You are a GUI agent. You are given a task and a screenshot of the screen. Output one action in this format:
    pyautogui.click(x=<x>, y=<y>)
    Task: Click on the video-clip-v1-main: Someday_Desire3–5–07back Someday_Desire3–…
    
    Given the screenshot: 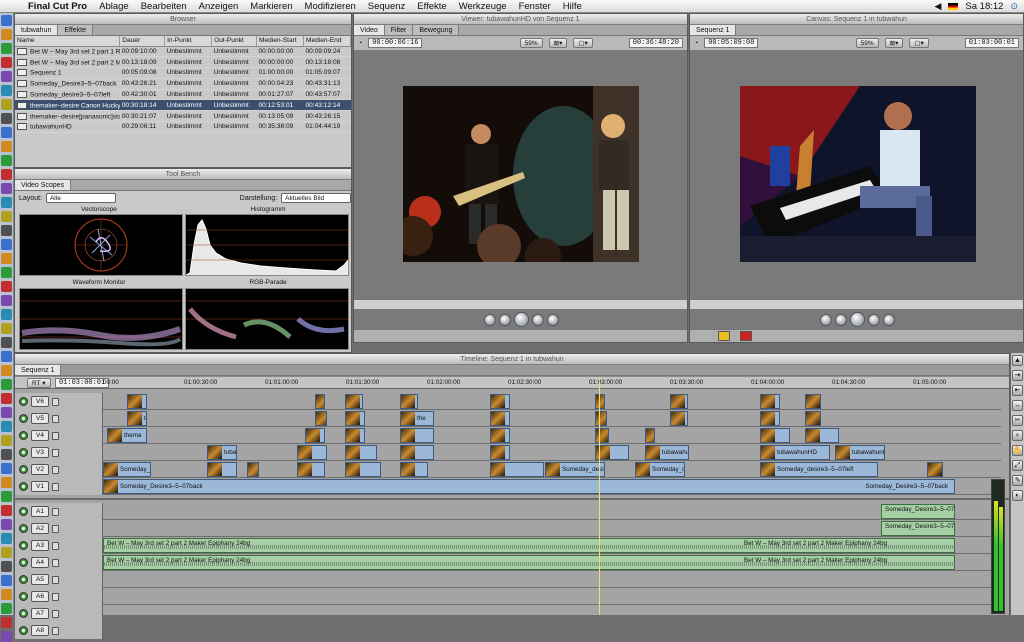 What is the action you would take?
    pyautogui.click(x=529, y=486)
    